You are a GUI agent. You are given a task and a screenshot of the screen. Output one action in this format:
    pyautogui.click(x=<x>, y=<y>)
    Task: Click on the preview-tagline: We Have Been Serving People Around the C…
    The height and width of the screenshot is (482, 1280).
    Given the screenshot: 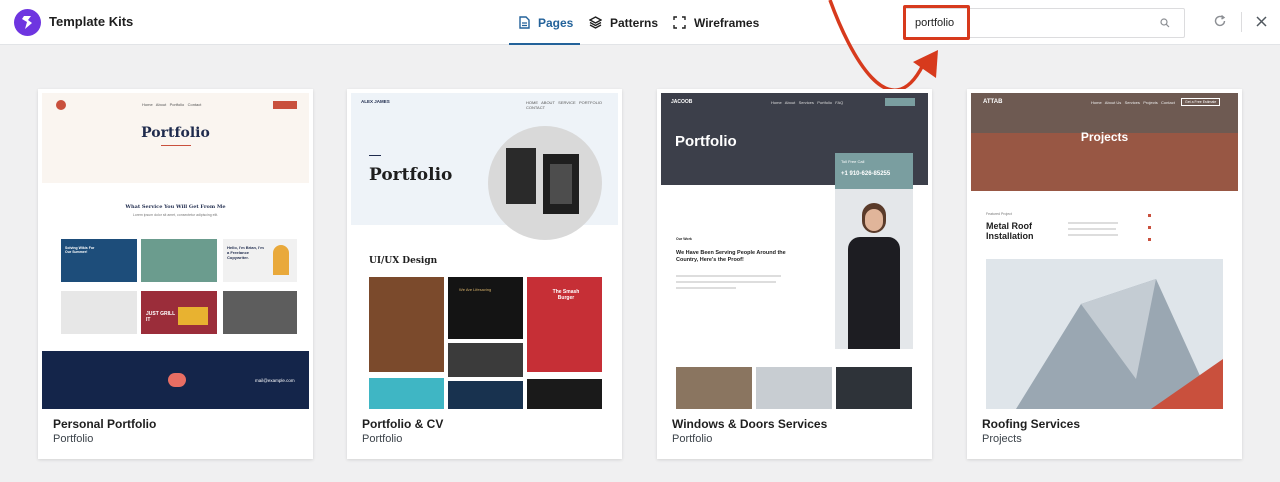 What is the action you would take?
    pyautogui.click(x=731, y=256)
    